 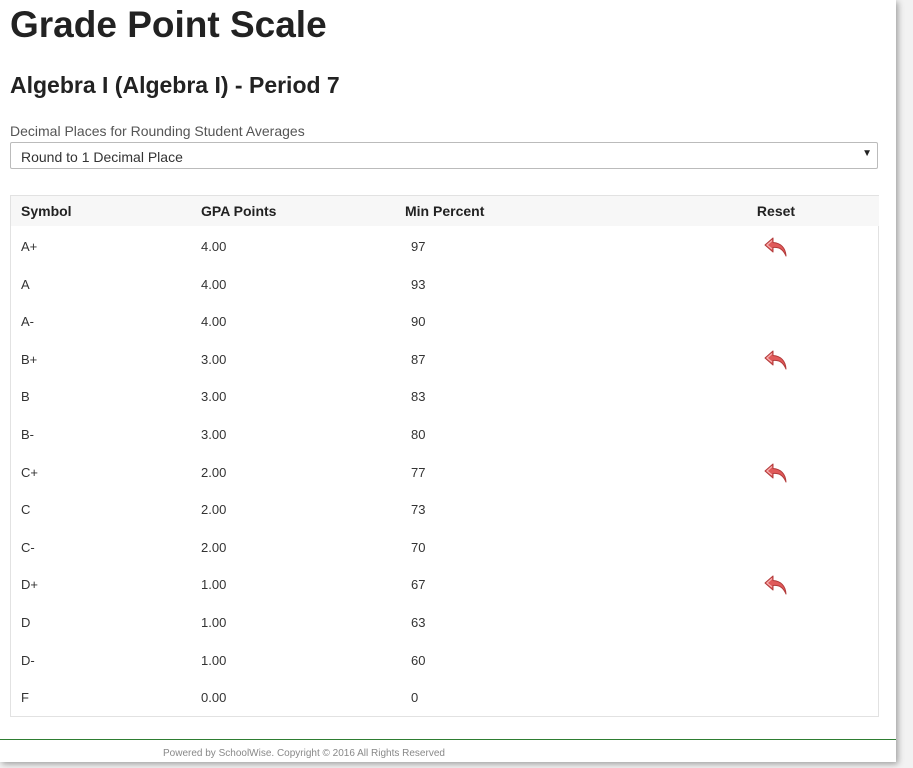 I want to click on table-row: D+ 1.00 67, so click(x=444, y=585).